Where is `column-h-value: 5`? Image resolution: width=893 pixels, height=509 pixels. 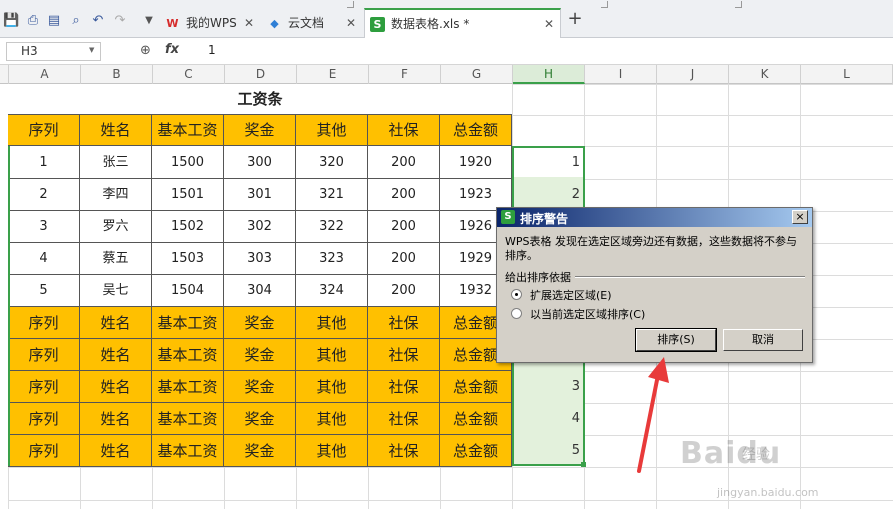 column-h-value: 5 is located at coordinates (548, 451).